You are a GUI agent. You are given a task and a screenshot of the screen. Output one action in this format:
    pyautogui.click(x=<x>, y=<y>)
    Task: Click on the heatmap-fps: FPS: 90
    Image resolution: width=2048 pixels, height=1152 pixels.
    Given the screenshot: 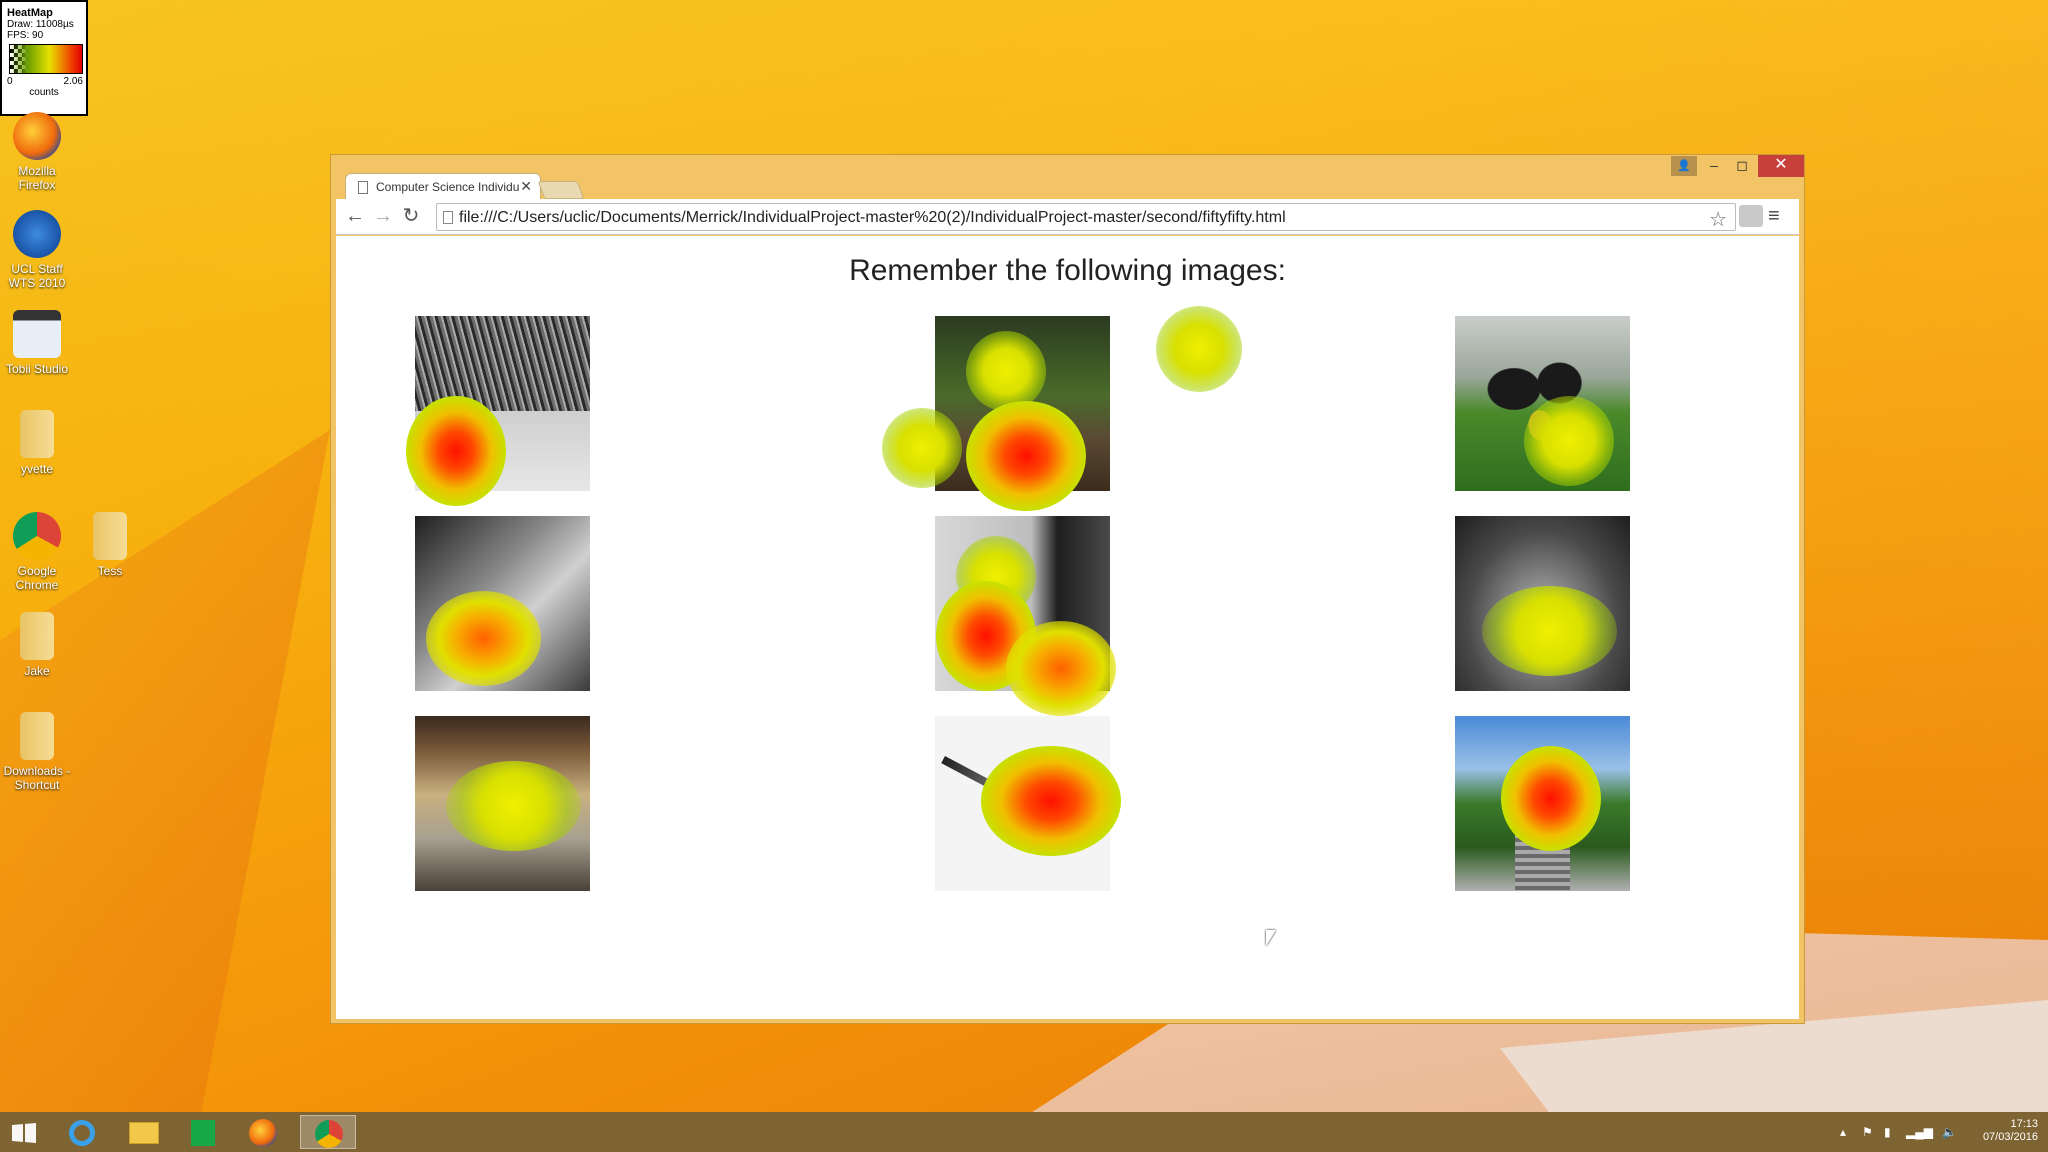 What is the action you would take?
    pyautogui.click(x=25, y=35)
    